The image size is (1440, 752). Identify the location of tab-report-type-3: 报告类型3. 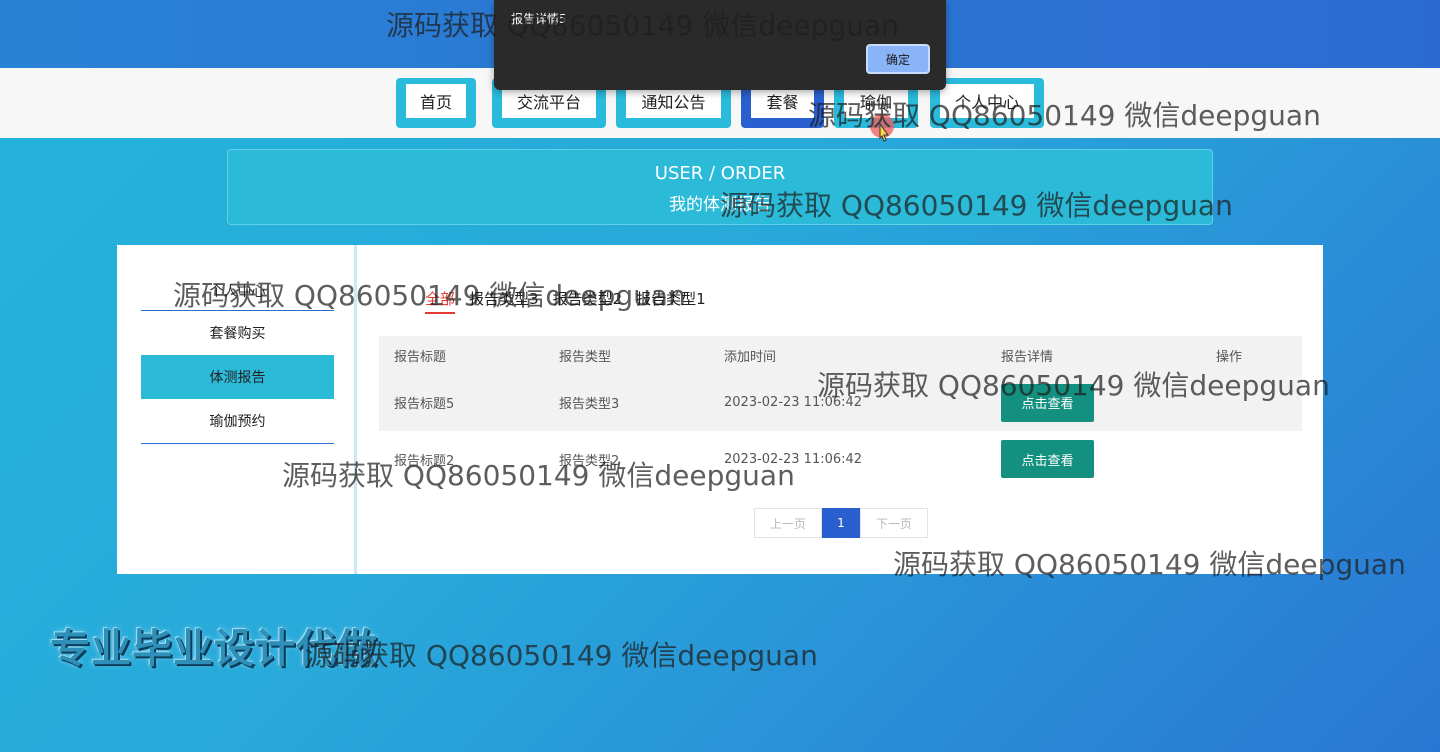
(504, 301).